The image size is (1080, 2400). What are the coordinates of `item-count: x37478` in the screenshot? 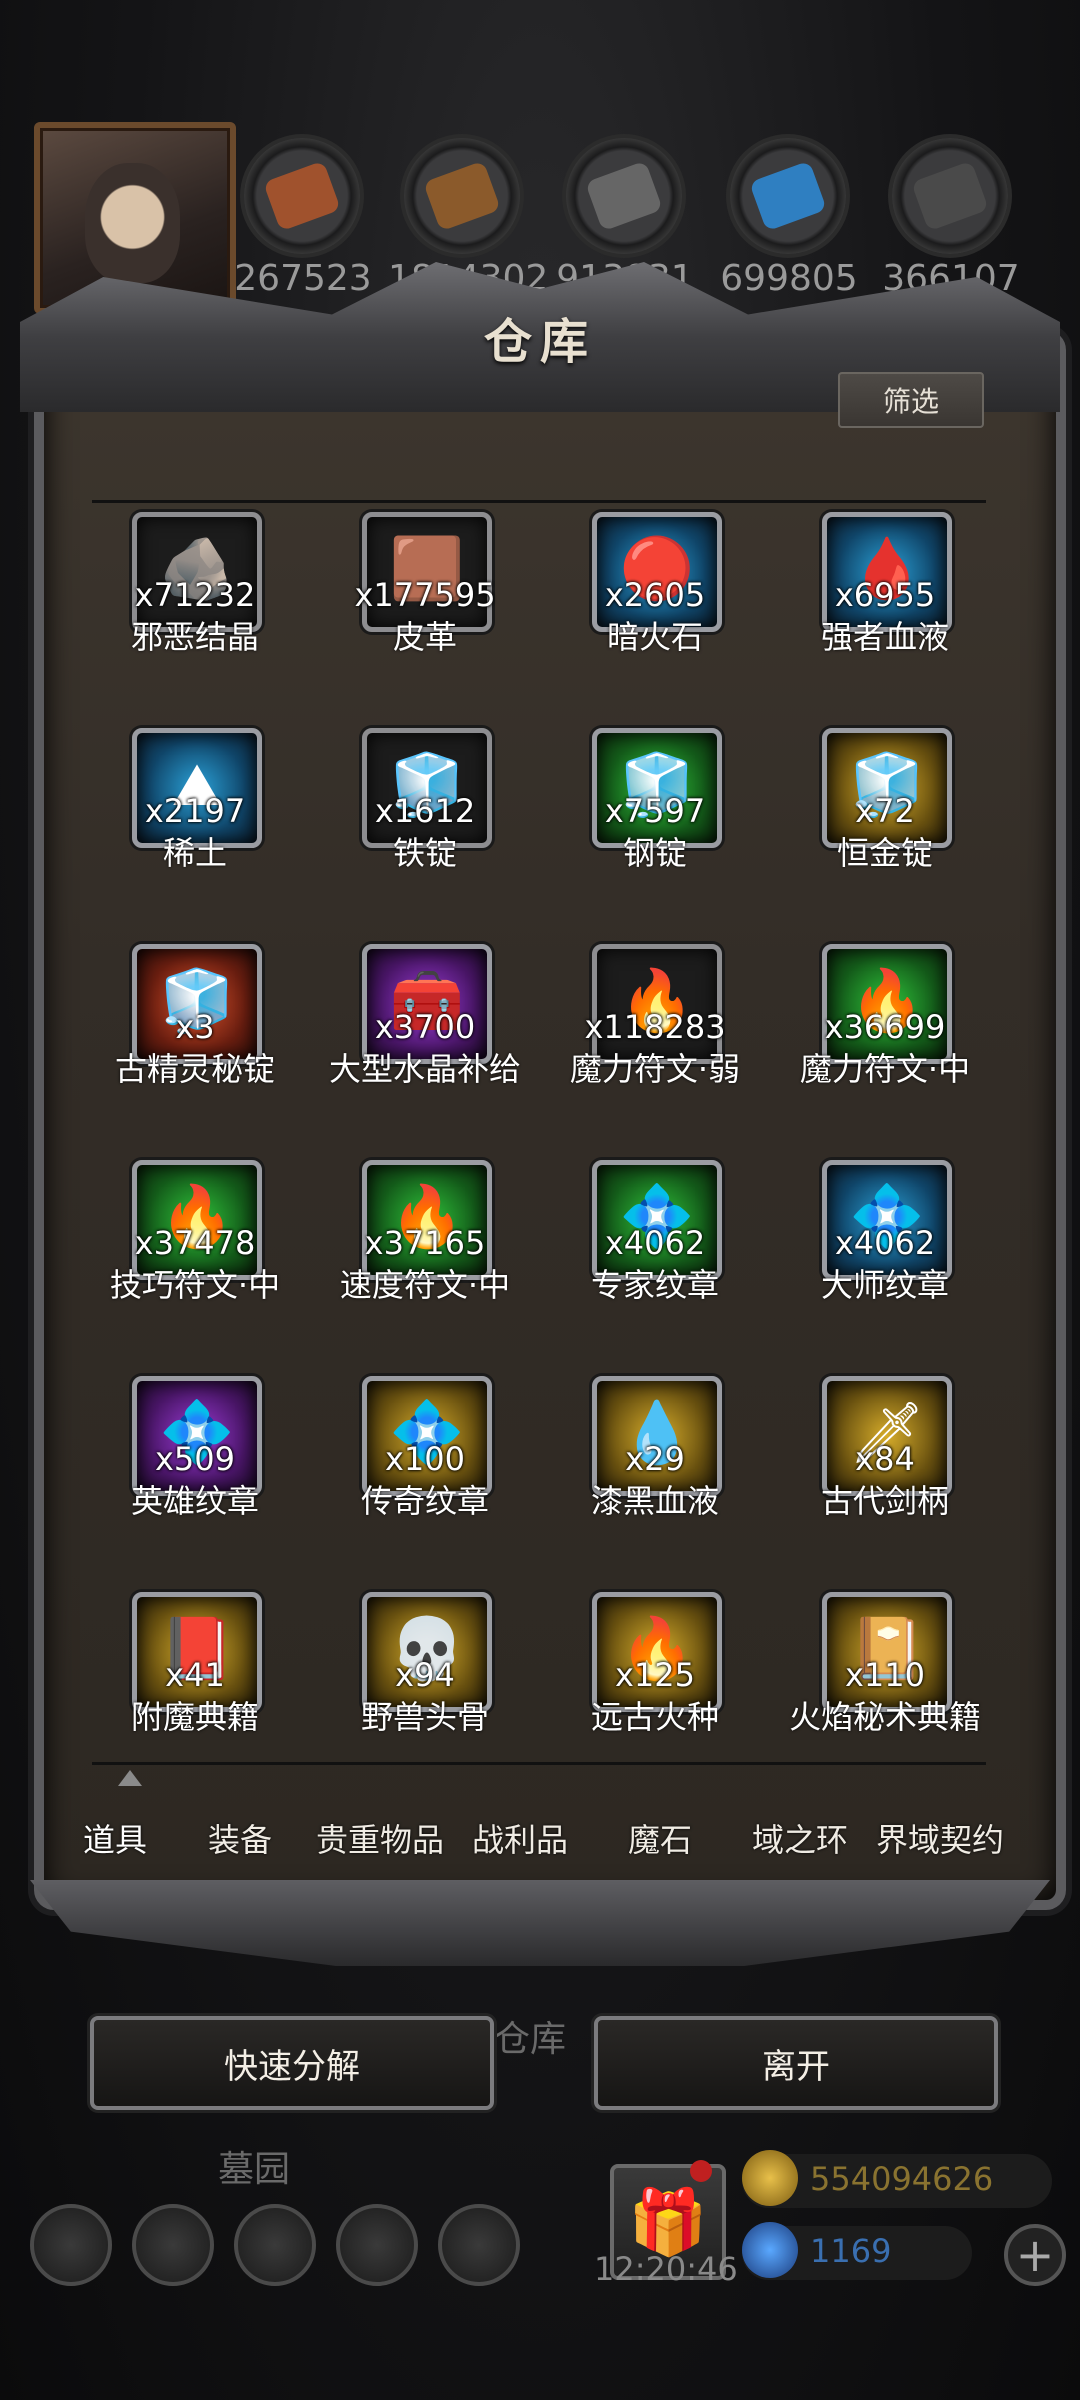 It's located at (195, 1243).